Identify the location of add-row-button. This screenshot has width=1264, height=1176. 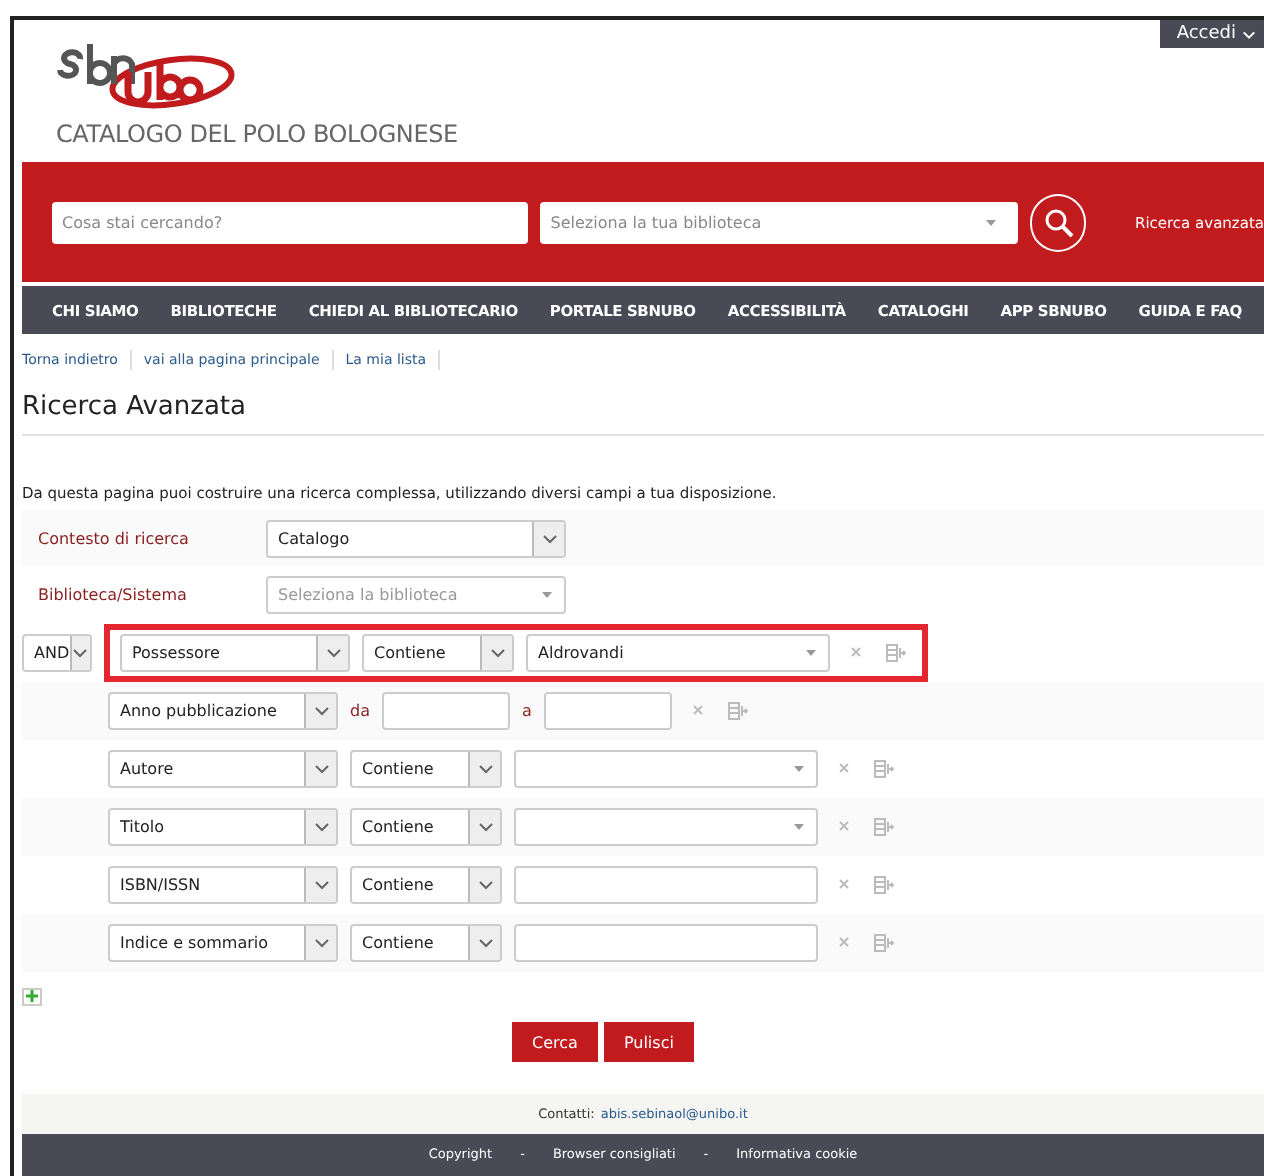
(32, 997).